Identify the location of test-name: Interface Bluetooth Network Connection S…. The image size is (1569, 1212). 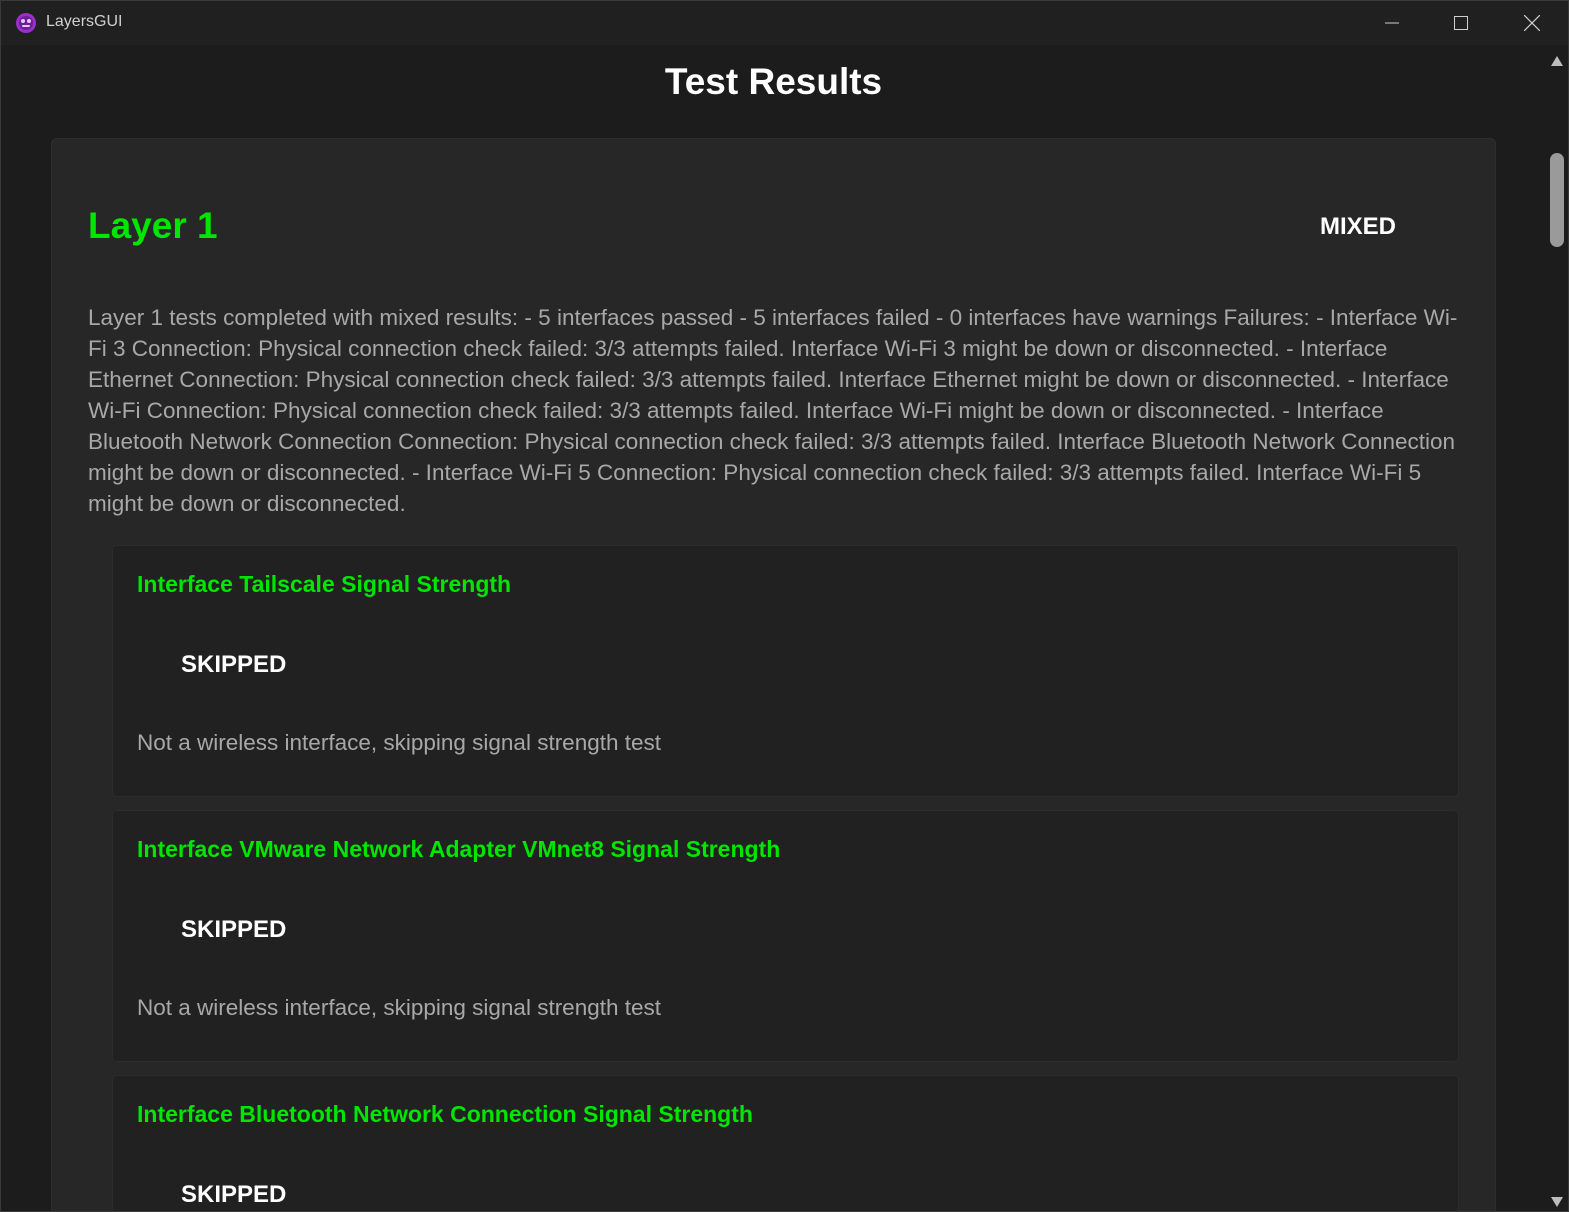
(445, 1114).